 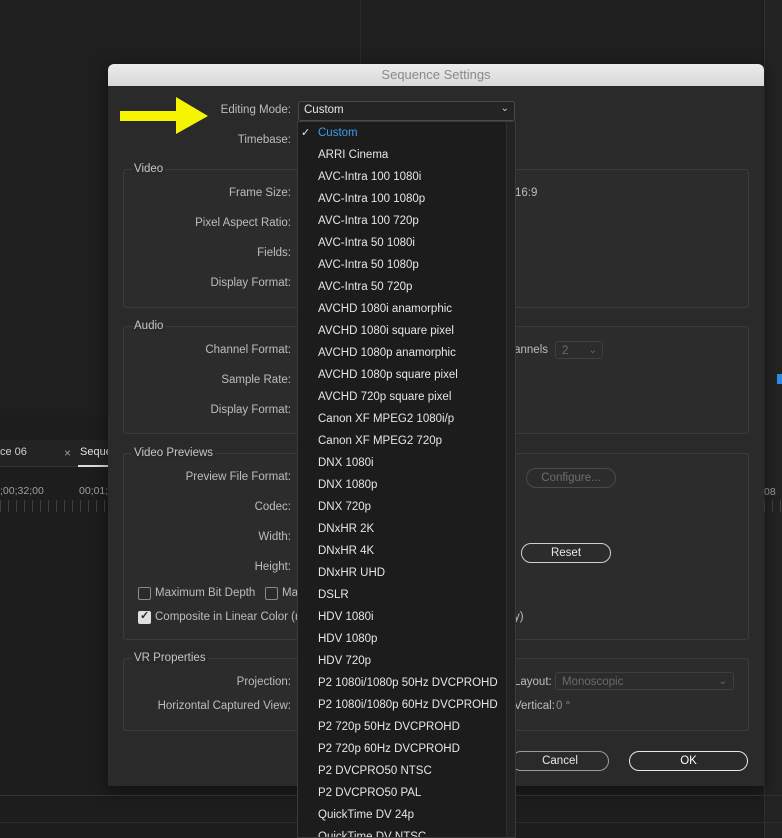 I want to click on dropdown-option-label: AVCHD 720p square pixel, so click(x=385, y=397).